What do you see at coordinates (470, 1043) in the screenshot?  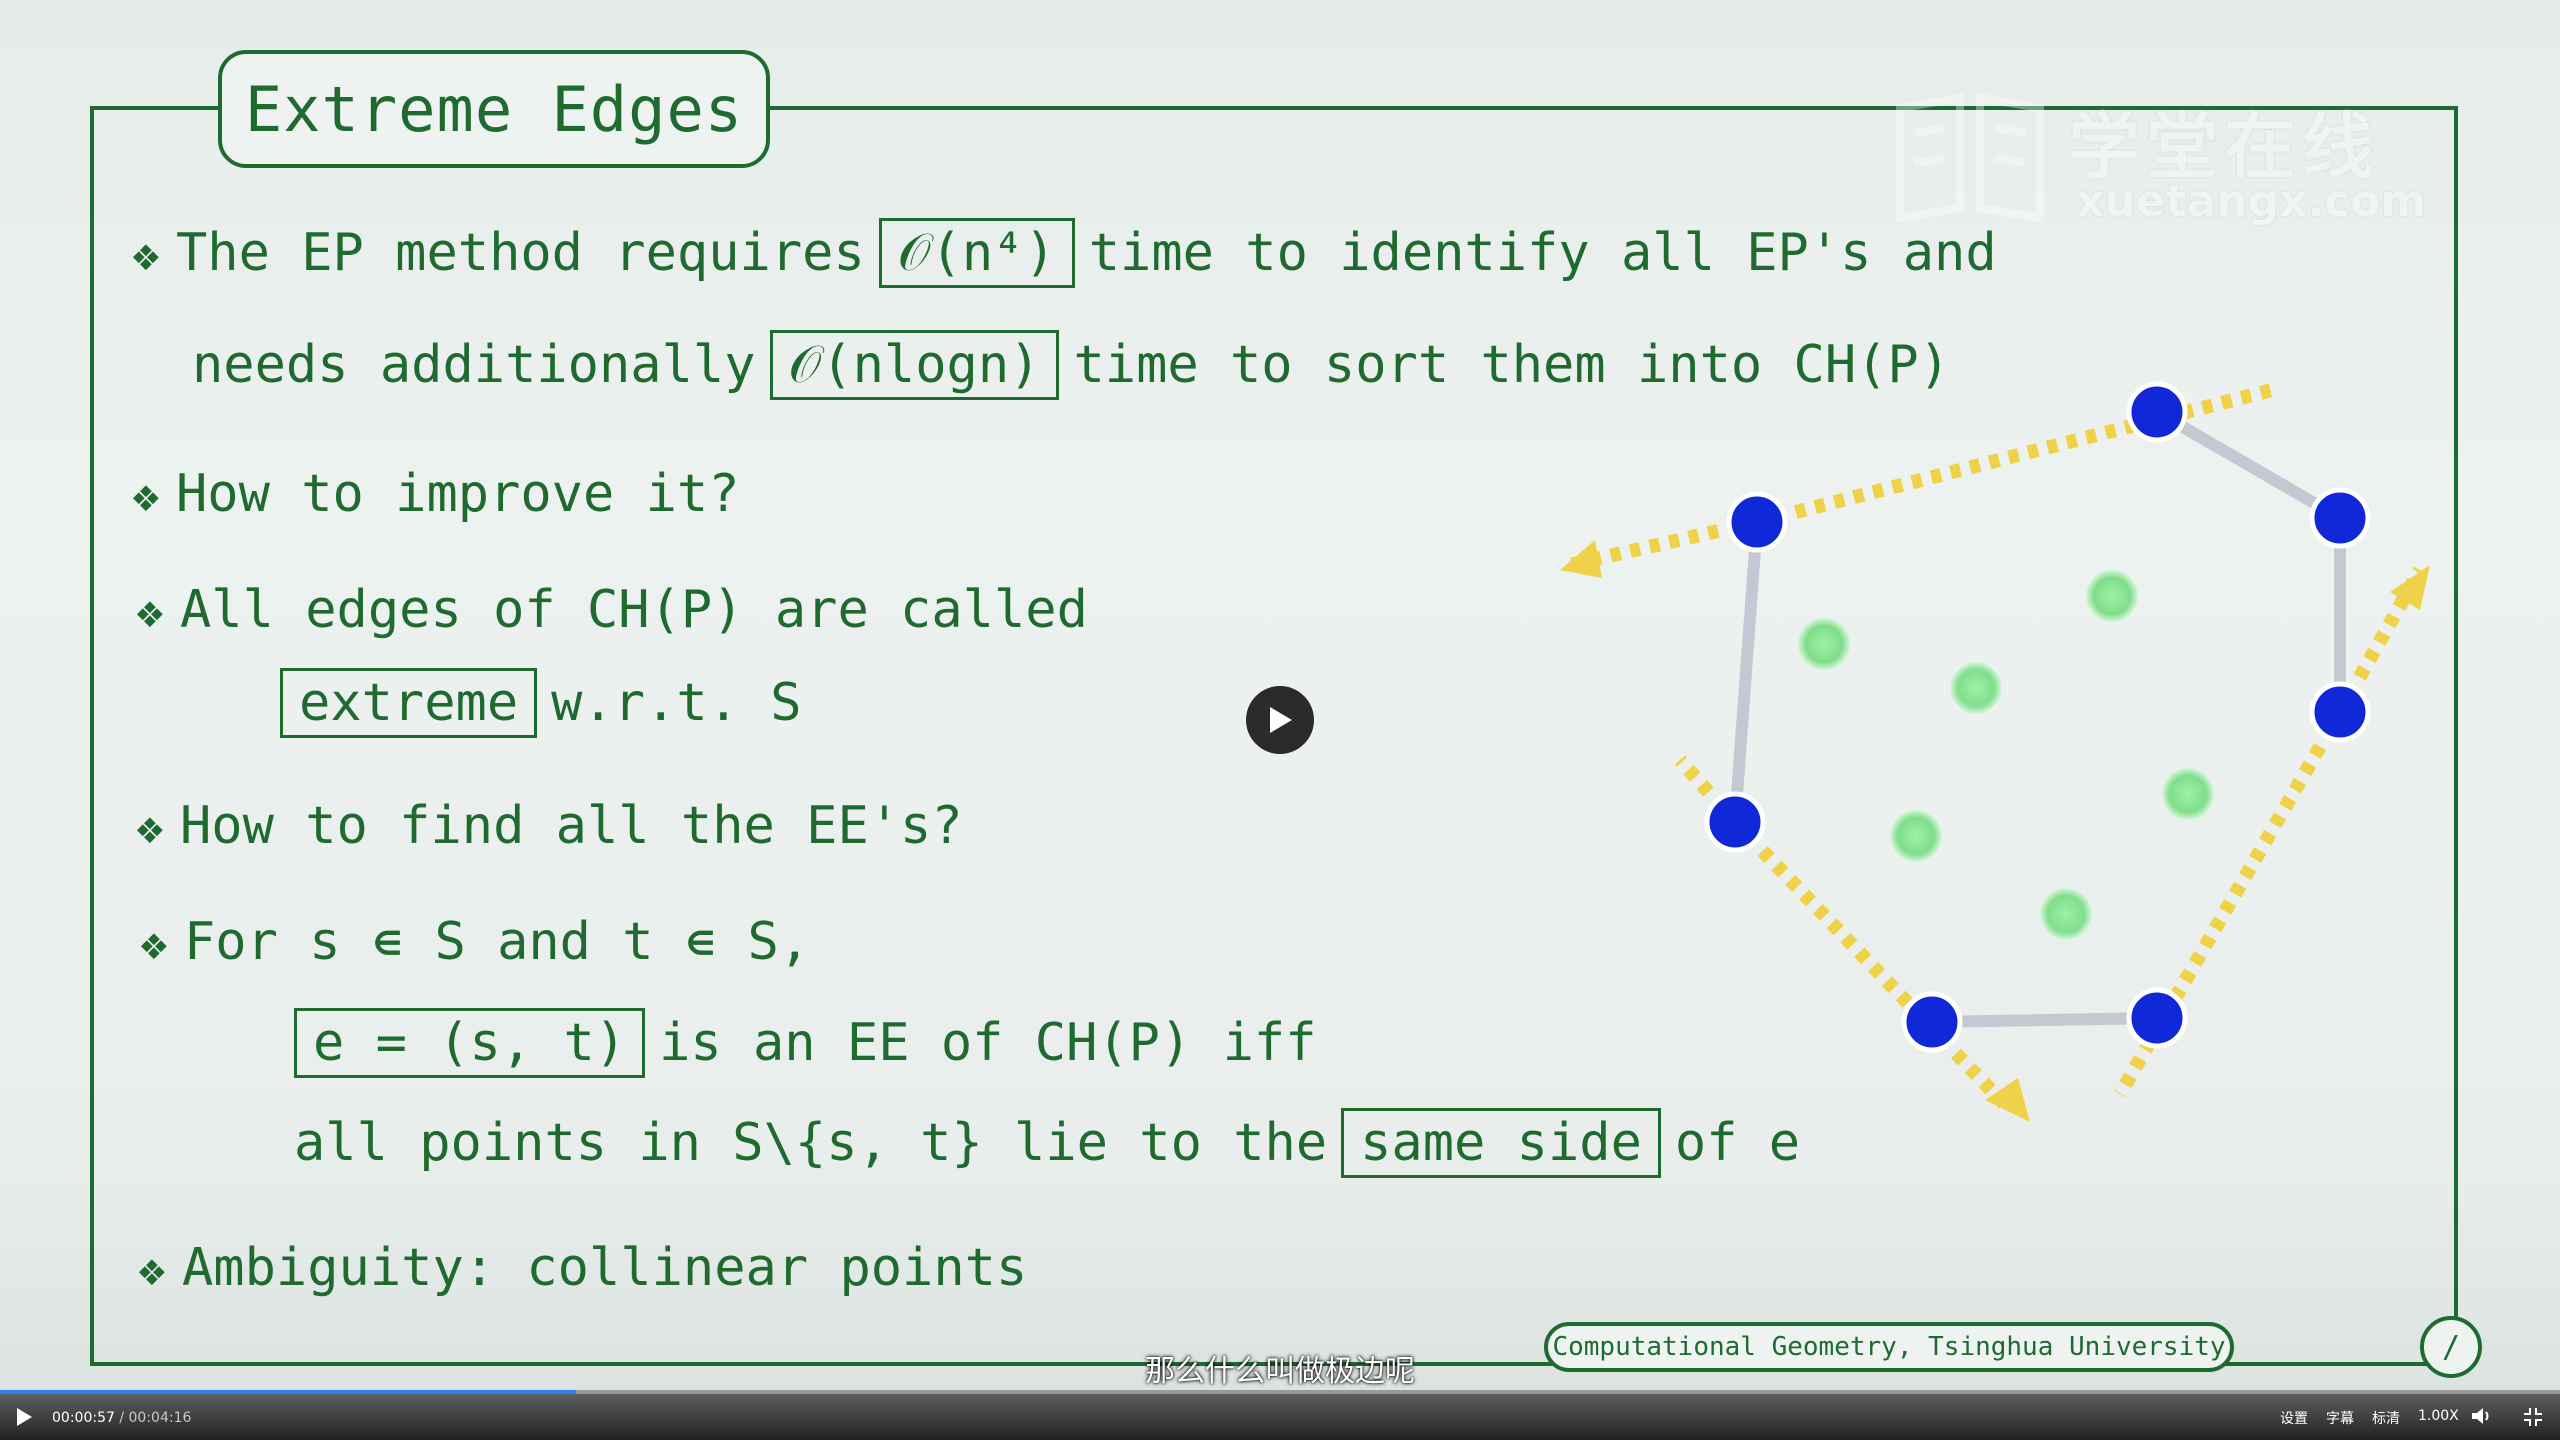 I see `edge-definition-box: e = (s, t)` at bounding box center [470, 1043].